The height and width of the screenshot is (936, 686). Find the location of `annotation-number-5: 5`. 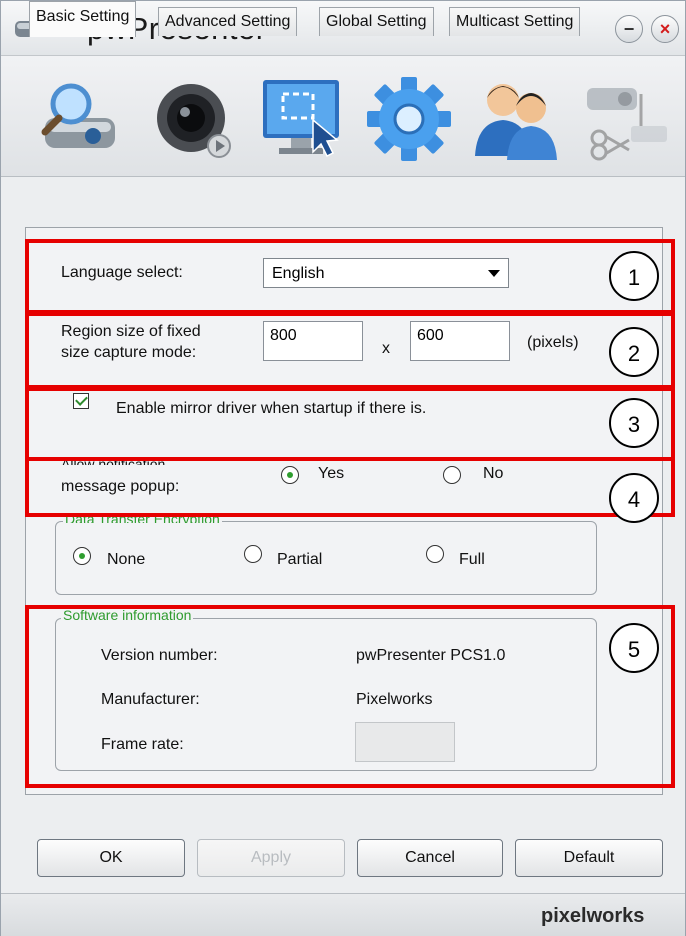

annotation-number-5: 5 is located at coordinates (634, 648).